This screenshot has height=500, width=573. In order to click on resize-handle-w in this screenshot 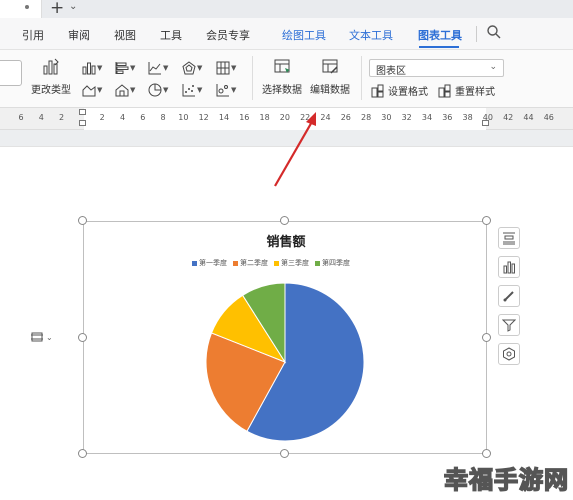, I will do `click(82, 337)`.